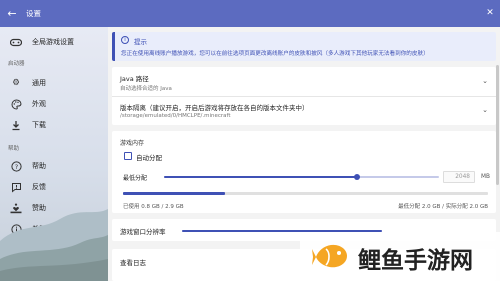 This screenshot has width=500, height=281. Describe the element at coordinates (443, 207) in the screenshot. I see `memory-alloc-text: 最低分配 2.0 GB / 实际分配 2.0 GB` at that location.